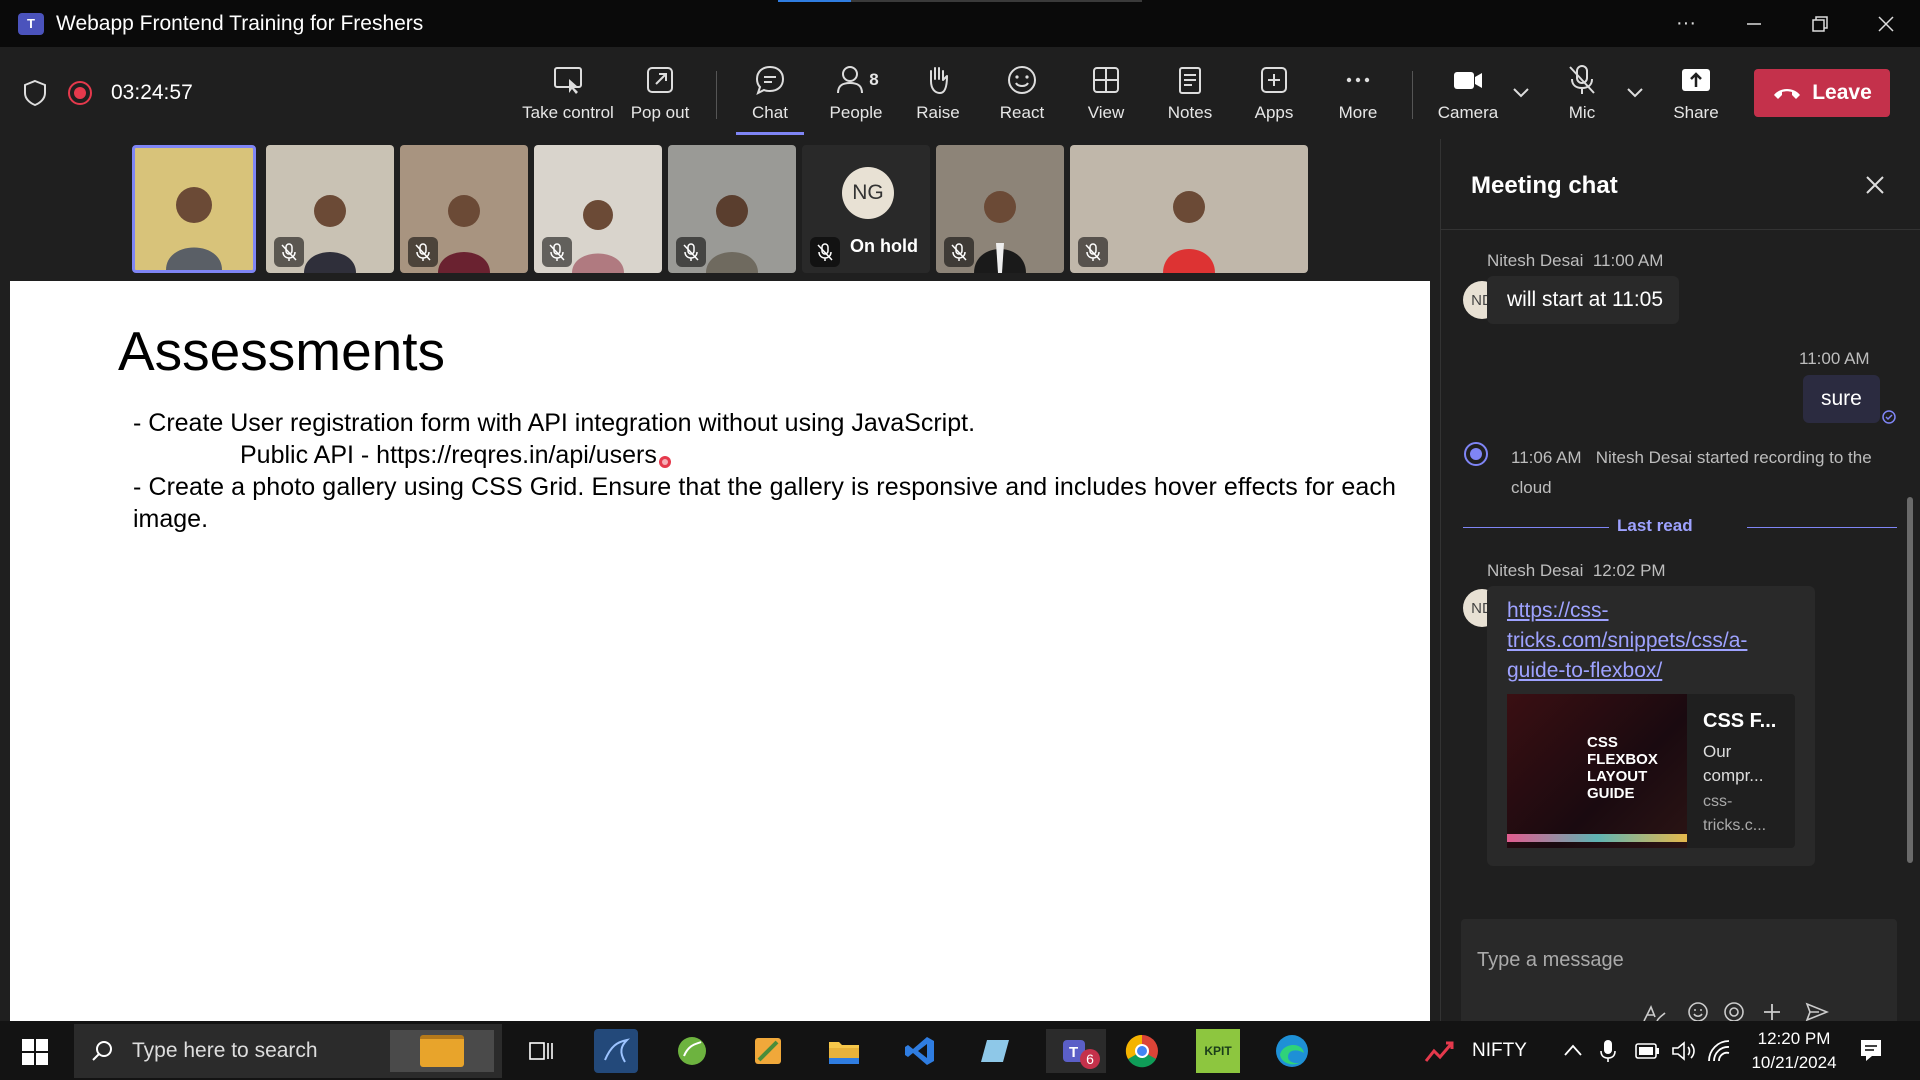 The image size is (1920, 1080). Describe the element at coordinates (1106, 80) in the screenshot. I see `grid-view-icon` at that location.